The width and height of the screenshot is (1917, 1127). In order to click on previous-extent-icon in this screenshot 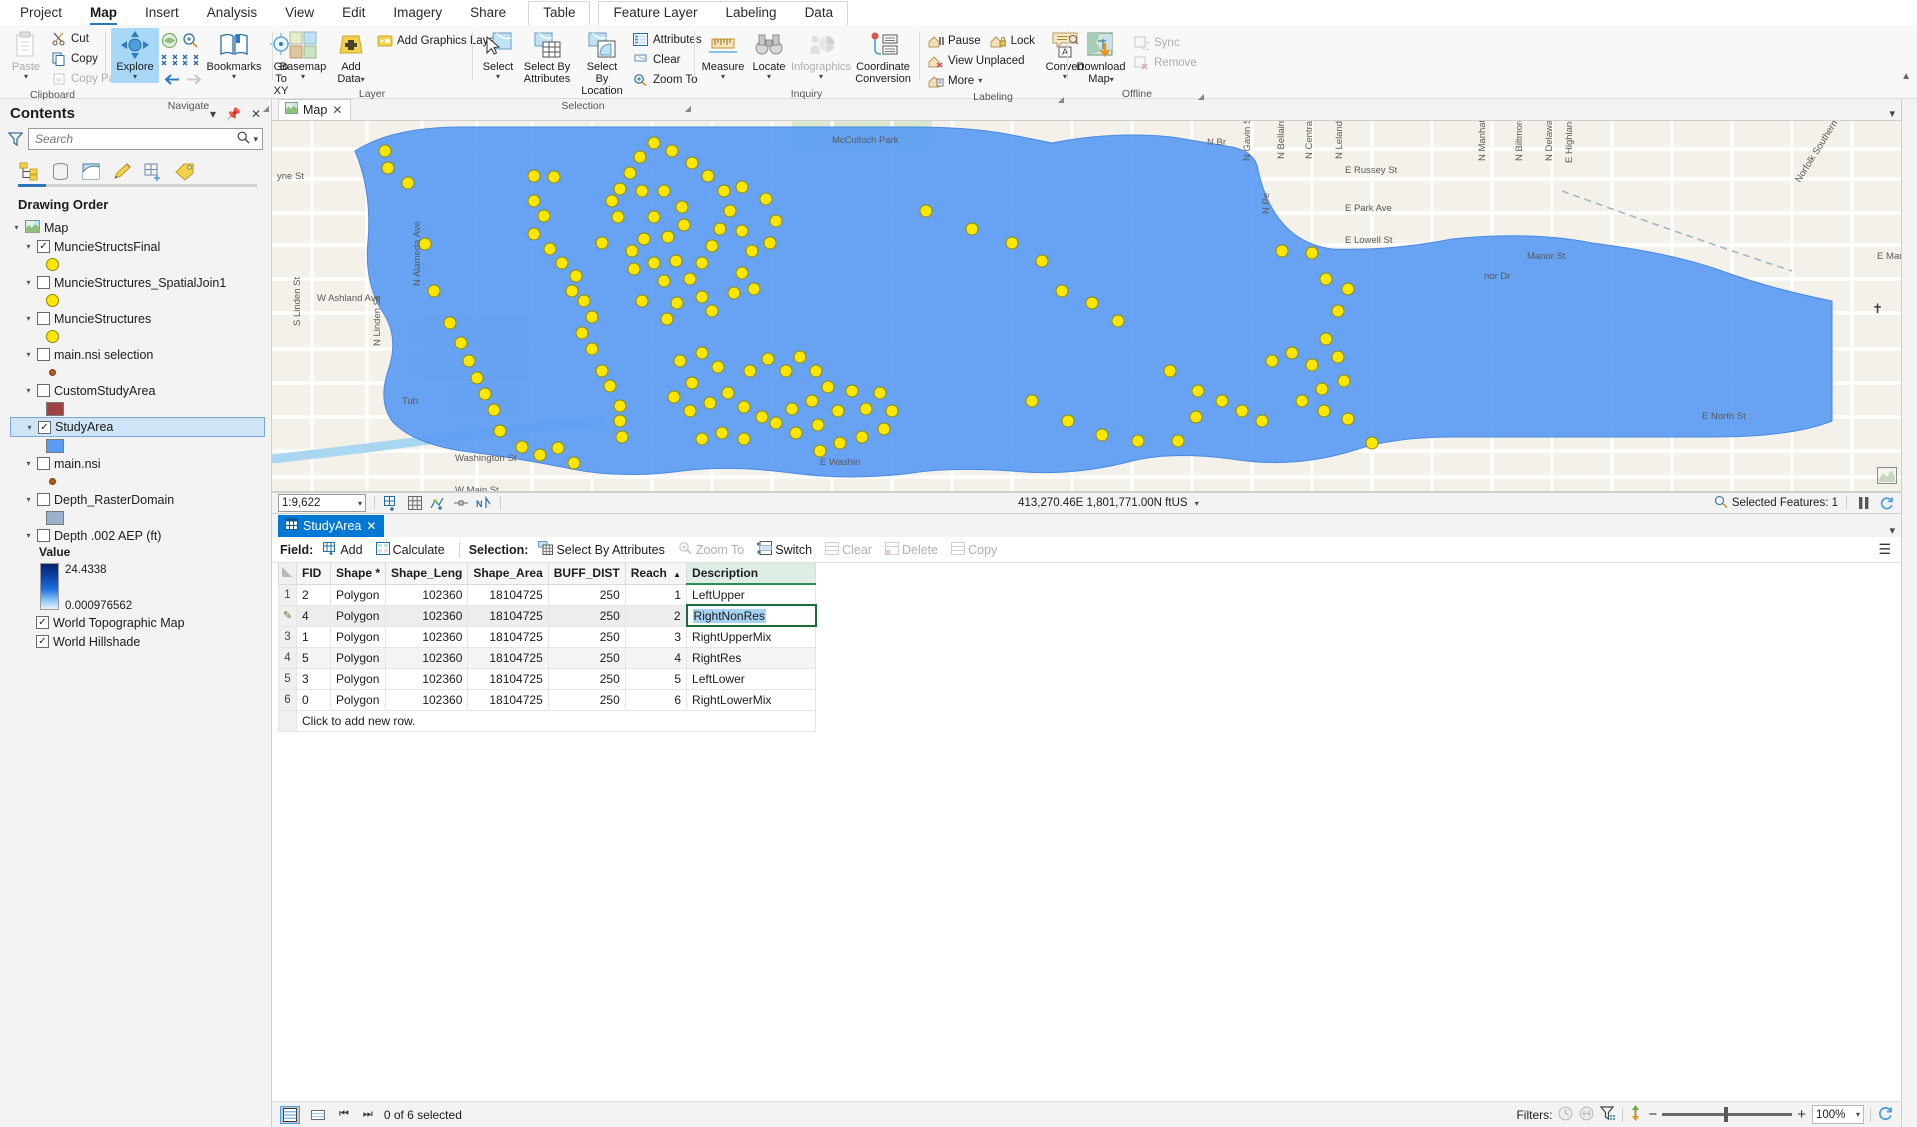, I will do `click(171, 81)`.